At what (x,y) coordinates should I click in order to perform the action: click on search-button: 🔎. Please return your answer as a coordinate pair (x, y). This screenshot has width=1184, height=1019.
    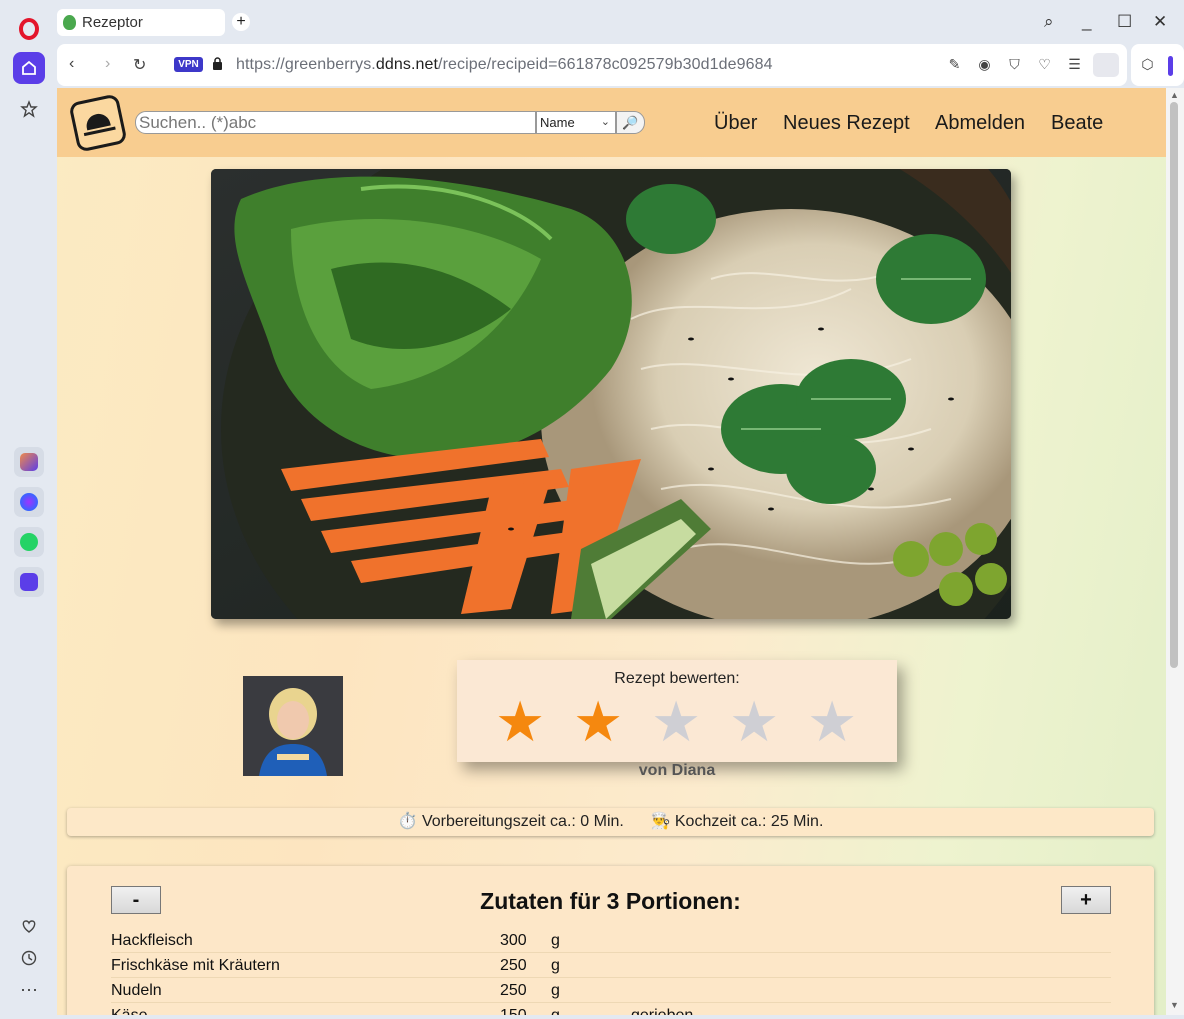
    Looking at the image, I should click on (630, 122).